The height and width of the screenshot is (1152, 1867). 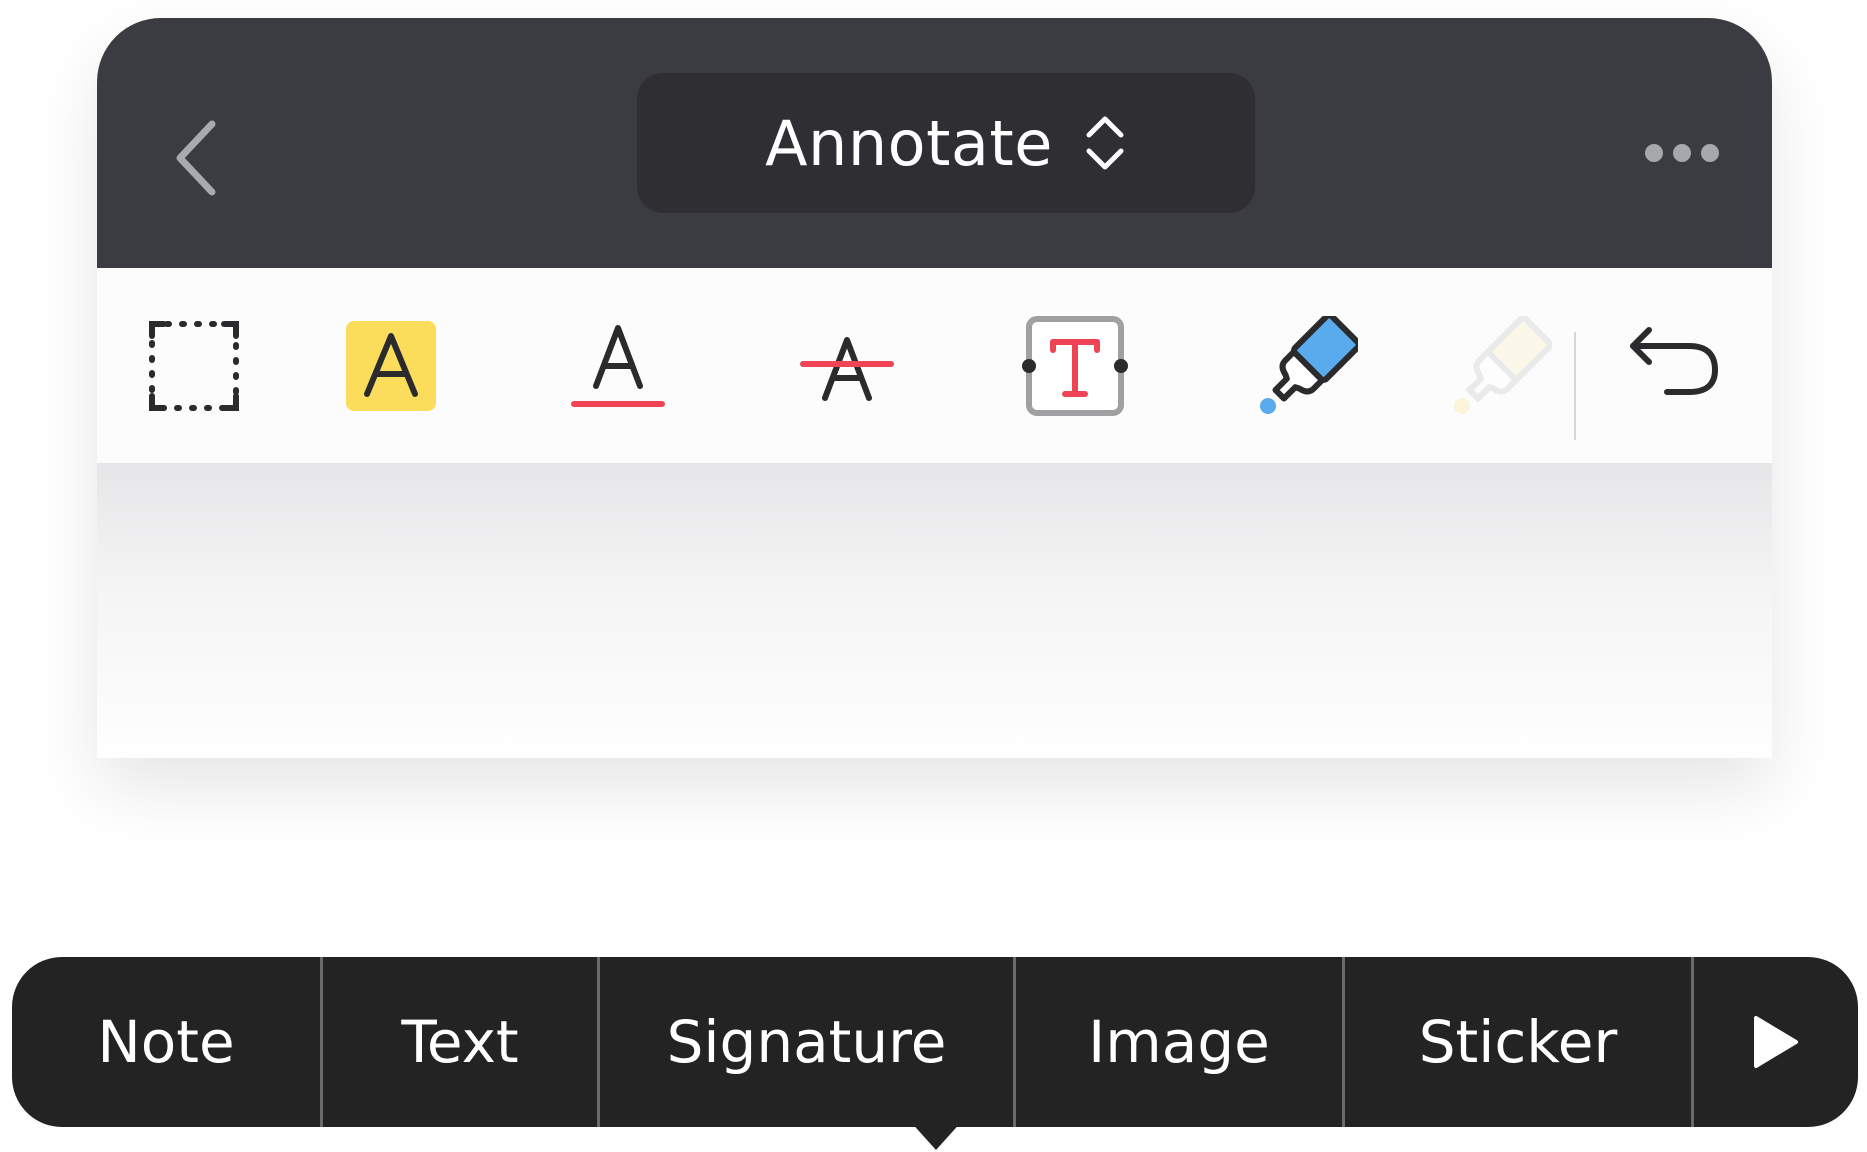 I want to click on more-button, so click(x=1682, y=153).